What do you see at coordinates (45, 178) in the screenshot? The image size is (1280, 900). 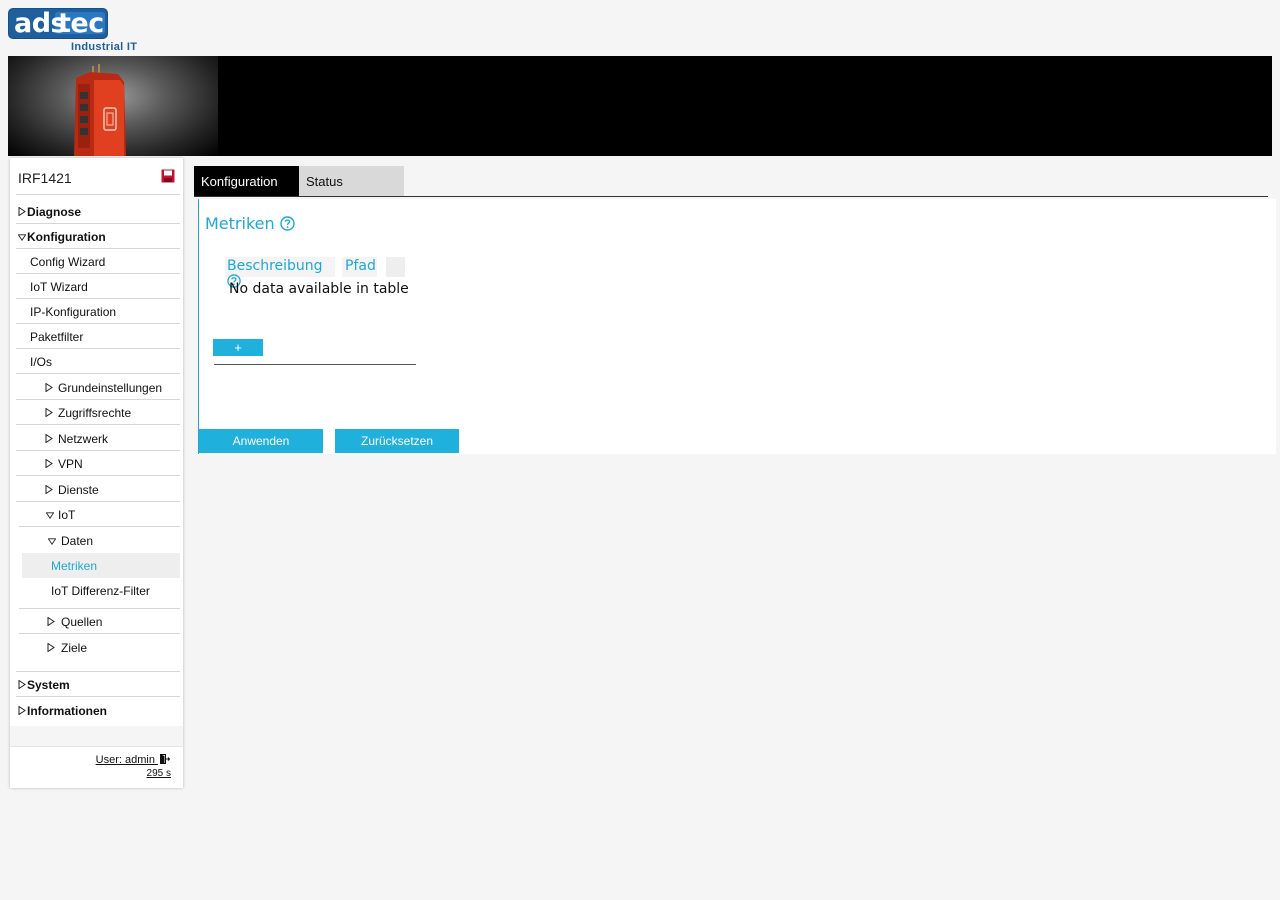 I see `device-name: IRF1421` at bounding box center [45, 178].